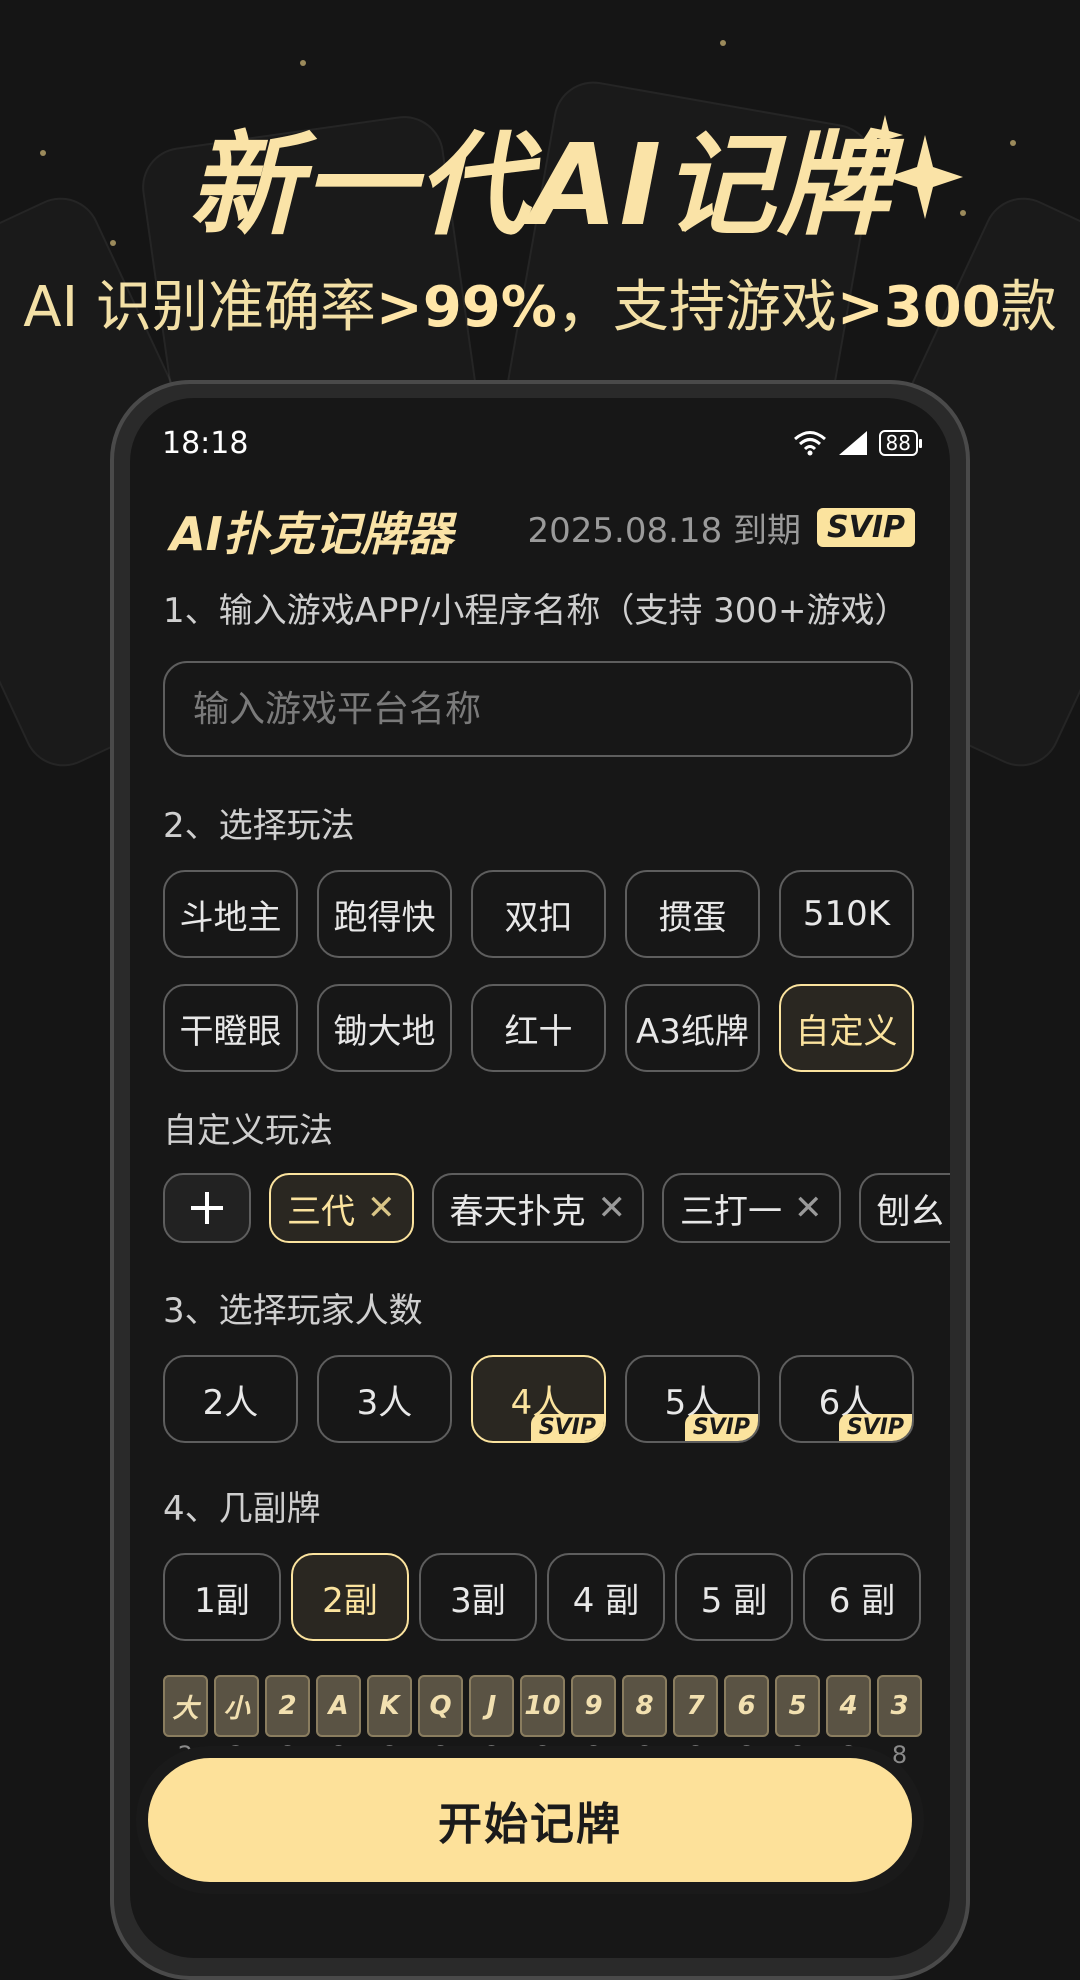 The image size is (1080, 1980). Describe the element at coordinates (1028, 307) in the screenshot. I see `subline-suffix: 款` at that location.